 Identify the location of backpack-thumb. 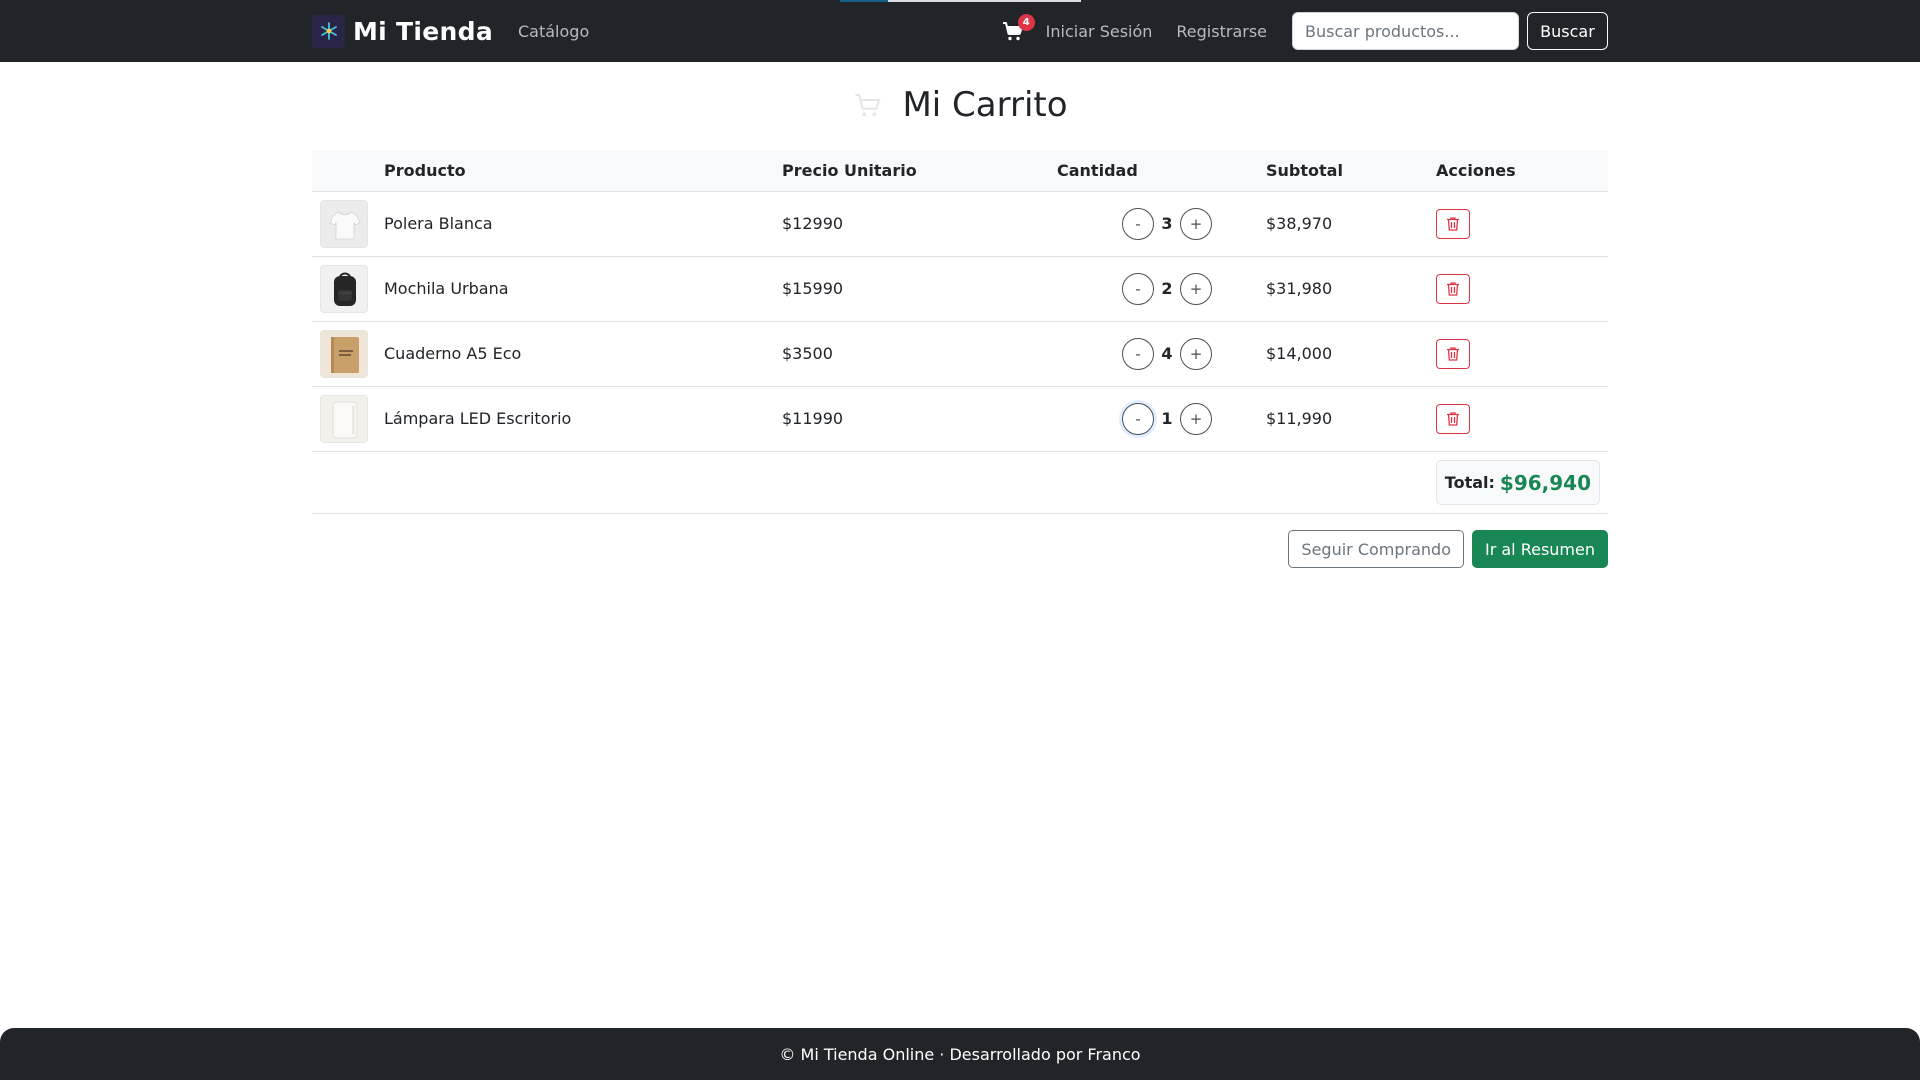
(344, 288).